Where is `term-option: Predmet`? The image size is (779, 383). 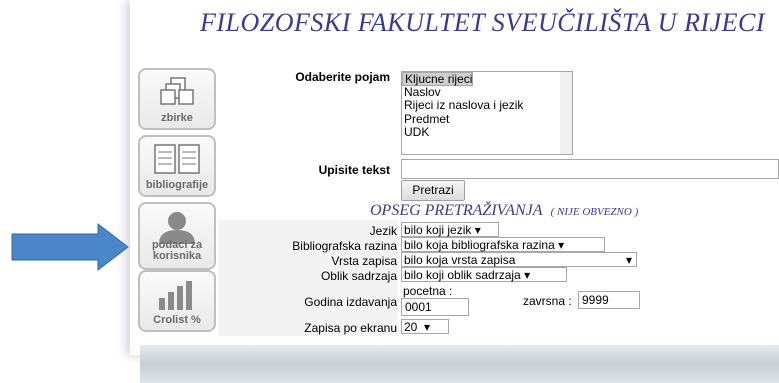 term-option: Predmet is located at coordinates (487, 119).